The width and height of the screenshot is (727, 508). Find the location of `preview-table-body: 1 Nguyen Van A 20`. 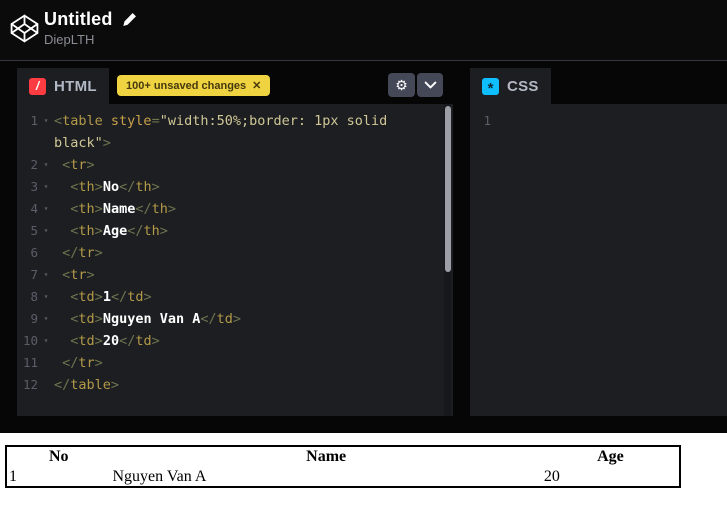

preview-table-body: 1 Nguyen Van A 20 is located at coordinates (343, 477).